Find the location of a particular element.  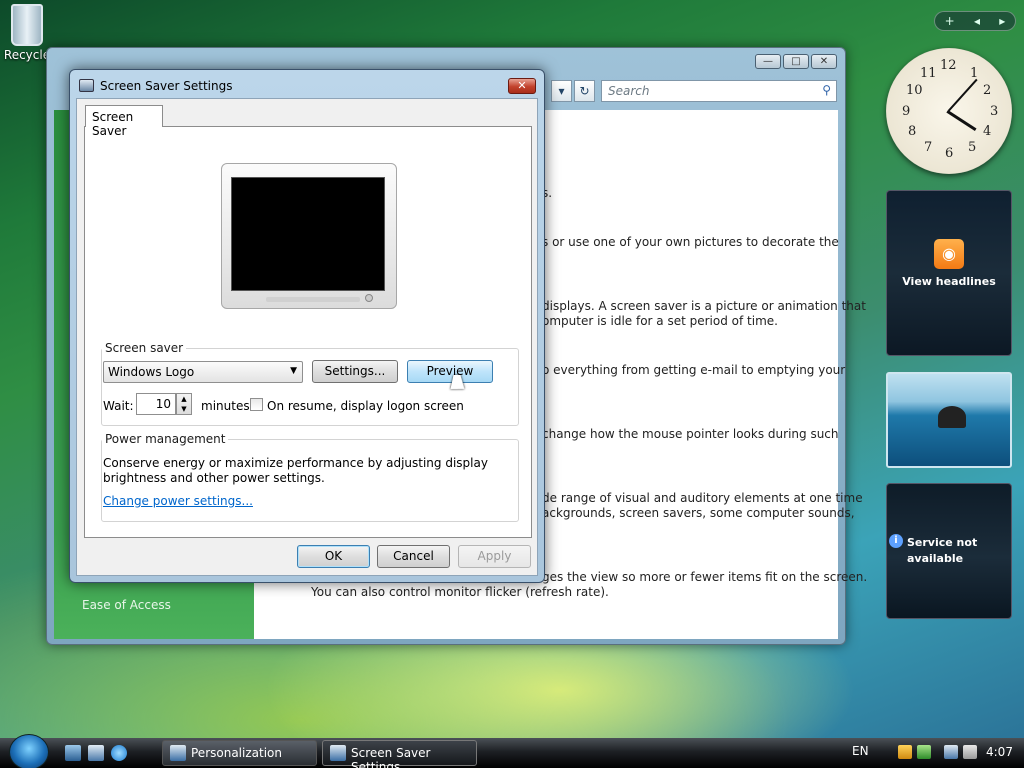

clock-number: 3 is located at coordinates (994, 111).